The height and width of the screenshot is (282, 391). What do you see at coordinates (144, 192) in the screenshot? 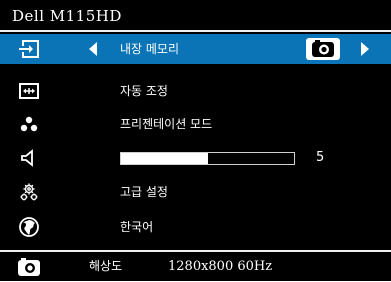
I see `menu-item-label: 고급 설정` at bounding box center [144, 192].